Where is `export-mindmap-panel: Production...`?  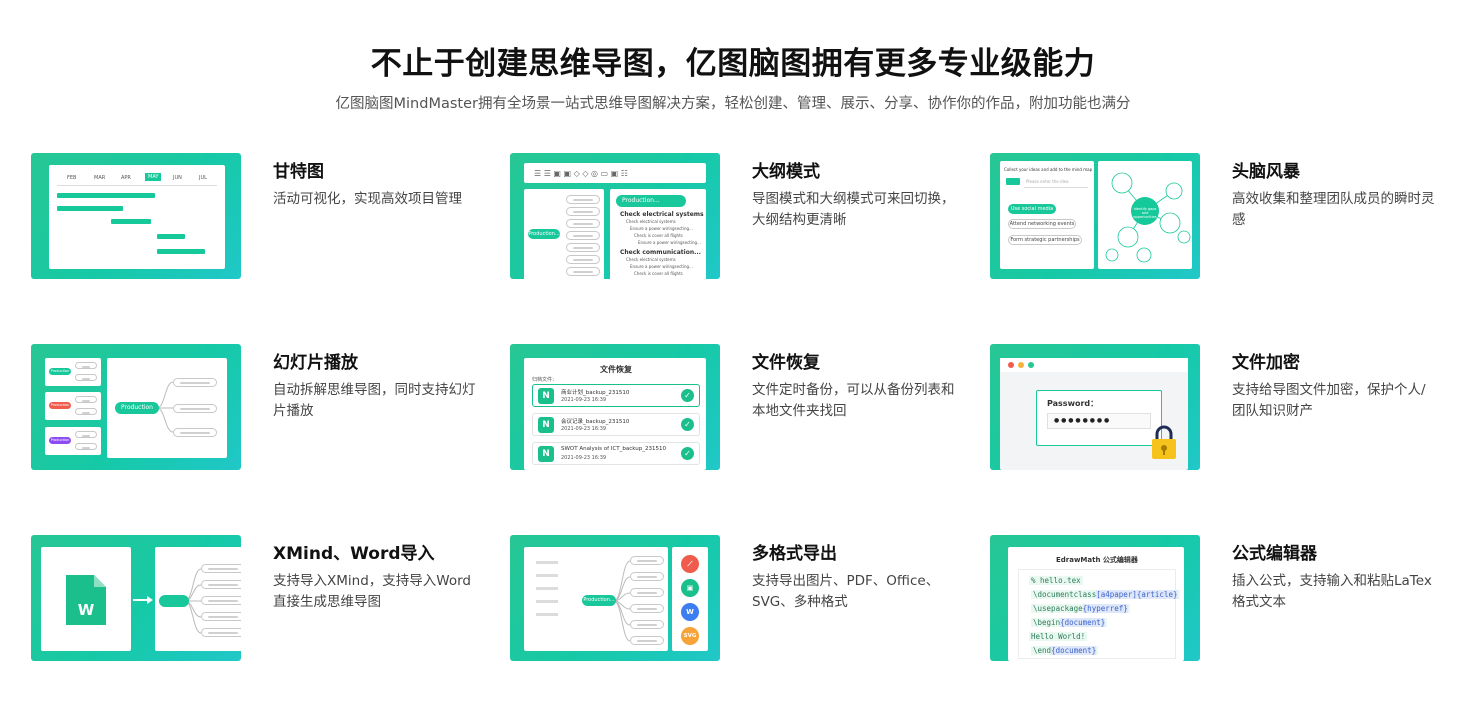 export-mindmap-panel: Production... is located at coordinates (596, 599).